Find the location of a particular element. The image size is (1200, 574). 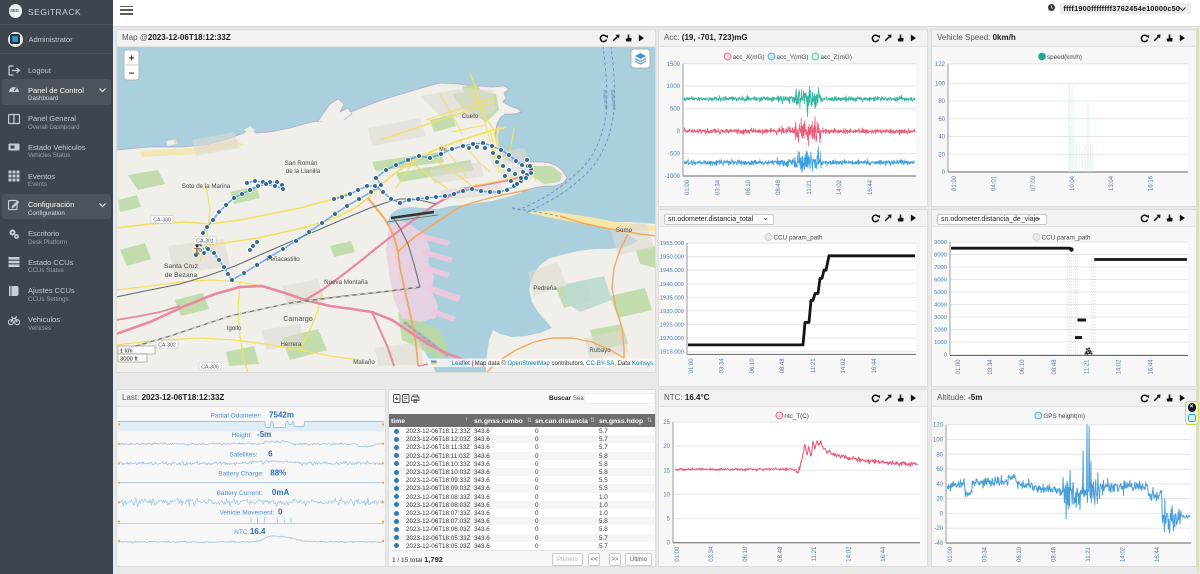

svg-text: CA-301 is located at coordinates (205, 242).